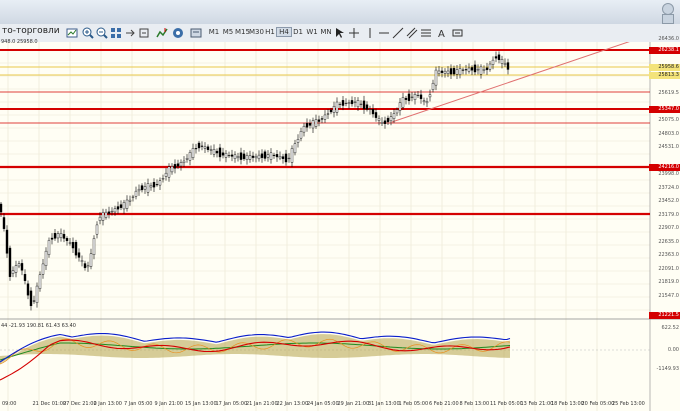  I want to click on timeframe-mn: MN, so click(326, 32).